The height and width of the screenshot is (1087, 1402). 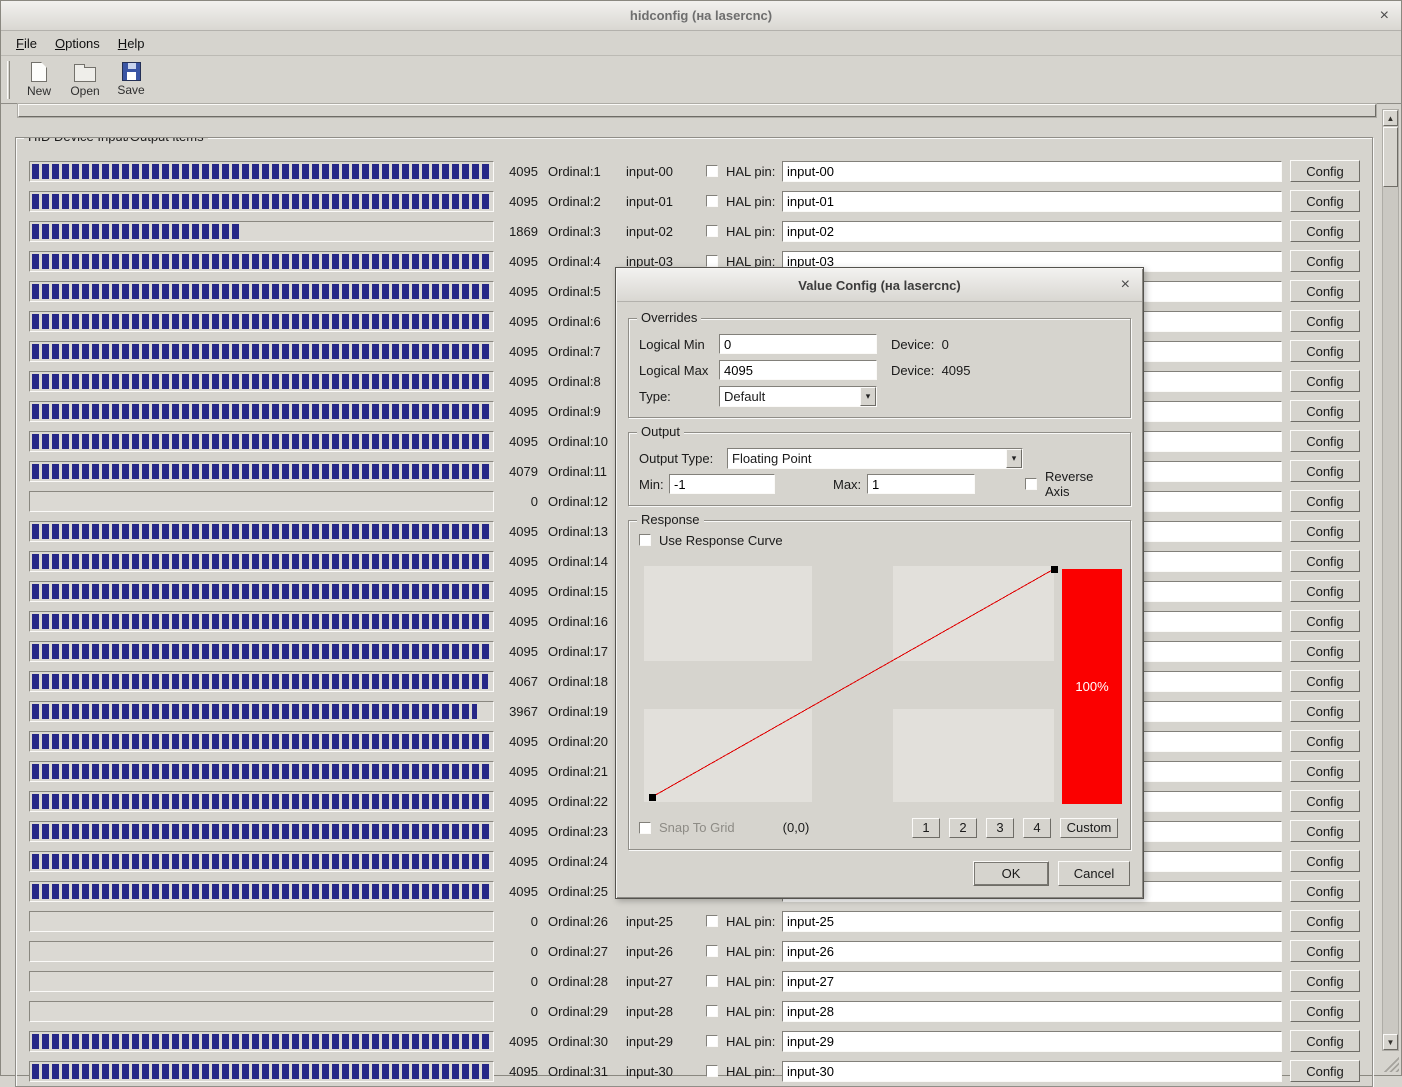 What do you see at coordinates (1384, 15) in the screenshot?
I see `window-close-button: ×` at bounding box center [1384, 15].